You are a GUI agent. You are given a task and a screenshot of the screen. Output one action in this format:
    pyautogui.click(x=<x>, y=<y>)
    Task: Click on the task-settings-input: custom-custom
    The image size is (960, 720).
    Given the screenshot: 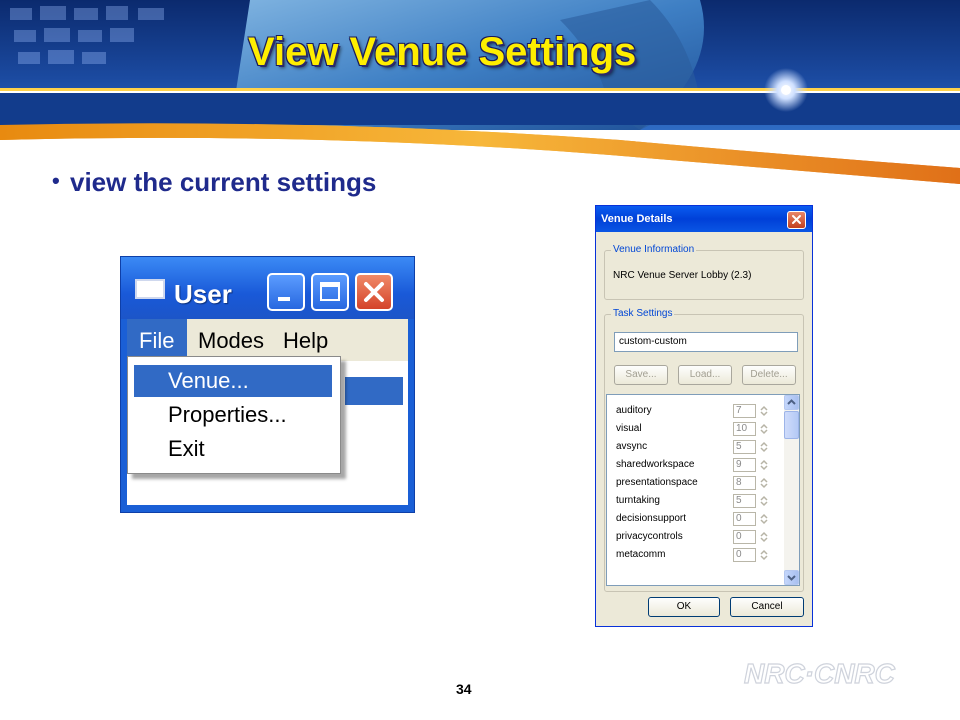 What is the action you would take?
    pyautogui.click(x=706, y=342)
    